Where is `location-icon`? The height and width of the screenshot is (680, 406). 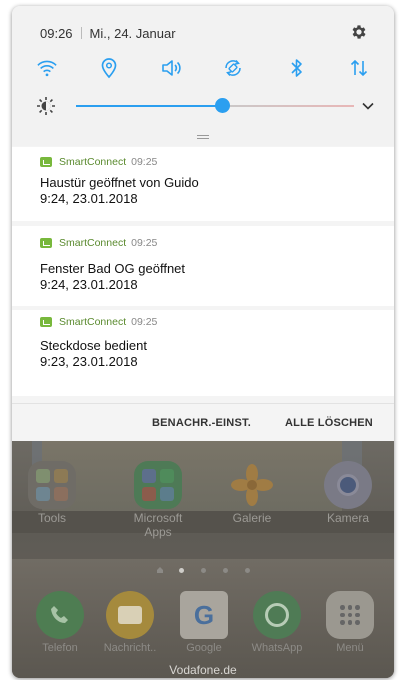
location-icon is located at coordinates (109, 68).